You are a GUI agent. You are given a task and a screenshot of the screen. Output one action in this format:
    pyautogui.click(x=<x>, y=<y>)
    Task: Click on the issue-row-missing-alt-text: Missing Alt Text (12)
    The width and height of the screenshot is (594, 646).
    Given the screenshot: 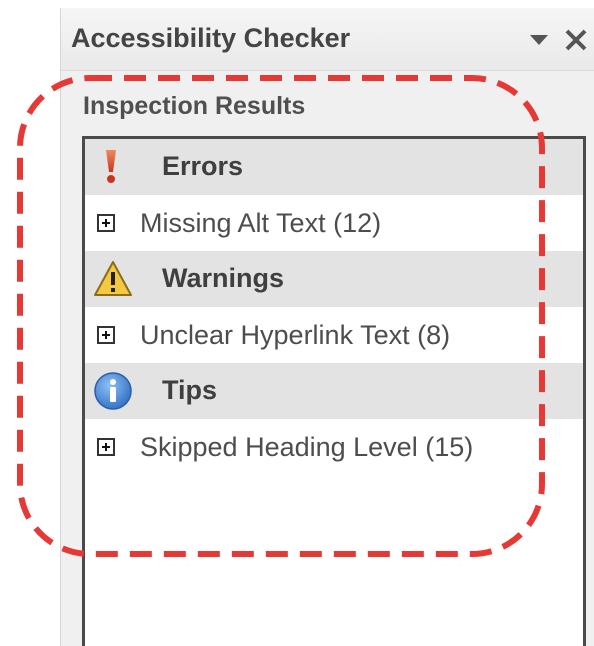 What is the action you would take?
    pyautogui.click(x=334, y=223)
    